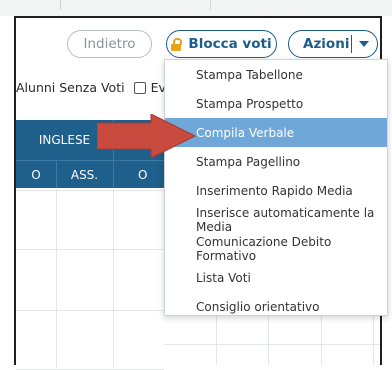  I want to click on top-strip-segment, so click(32, 5).